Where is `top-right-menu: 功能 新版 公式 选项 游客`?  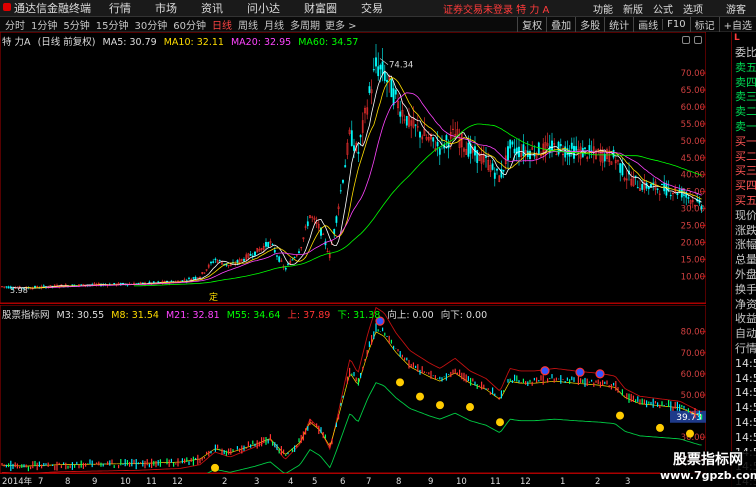
top-right-menu: 功能 新版 公式 选项 游客 is located at coordinates (672, 8).